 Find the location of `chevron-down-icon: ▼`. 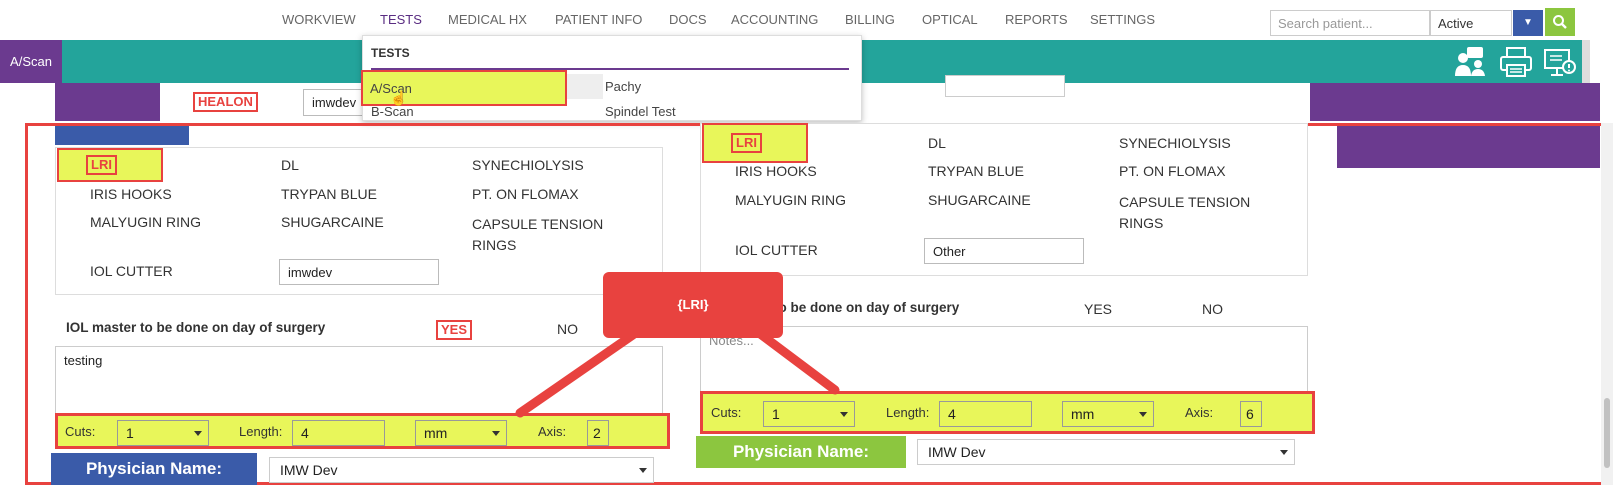

chevron-down-icon: ▼ is located at coordinates (1528, 23).